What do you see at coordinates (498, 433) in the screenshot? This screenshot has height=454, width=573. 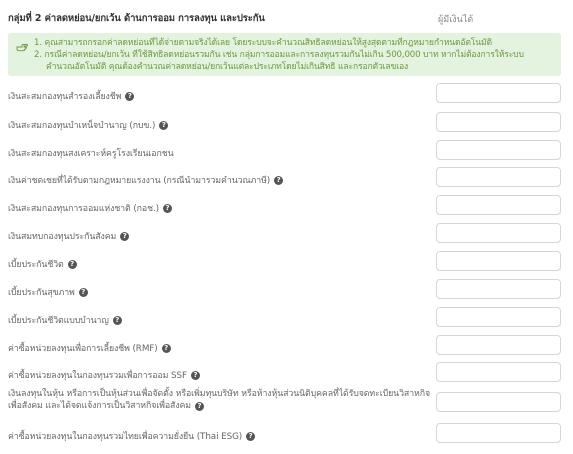 I see `thai-esg-input` at bounding box center [498, 433].